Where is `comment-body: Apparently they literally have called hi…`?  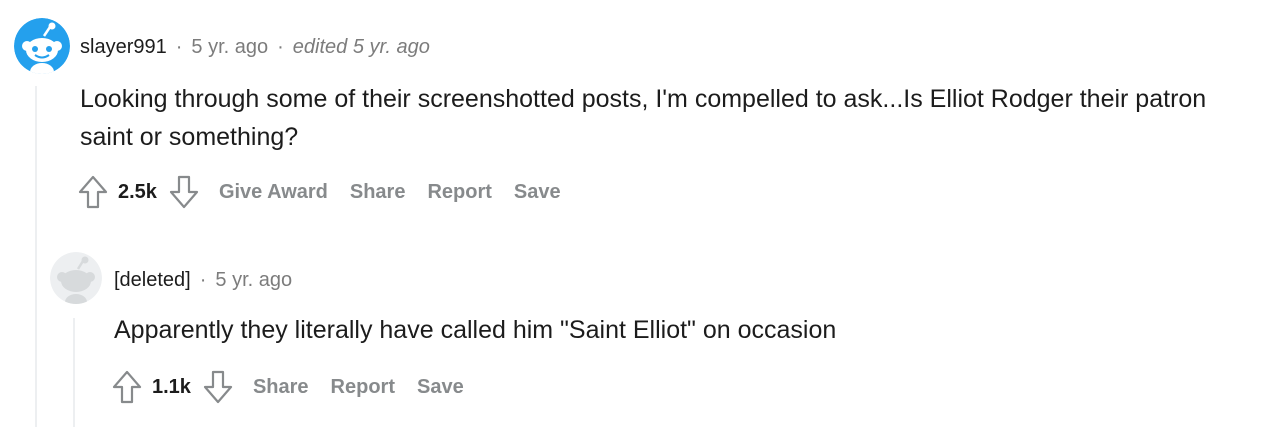 comment-body: Apparently they literally have called hi… is located at coordinates (475, 330).